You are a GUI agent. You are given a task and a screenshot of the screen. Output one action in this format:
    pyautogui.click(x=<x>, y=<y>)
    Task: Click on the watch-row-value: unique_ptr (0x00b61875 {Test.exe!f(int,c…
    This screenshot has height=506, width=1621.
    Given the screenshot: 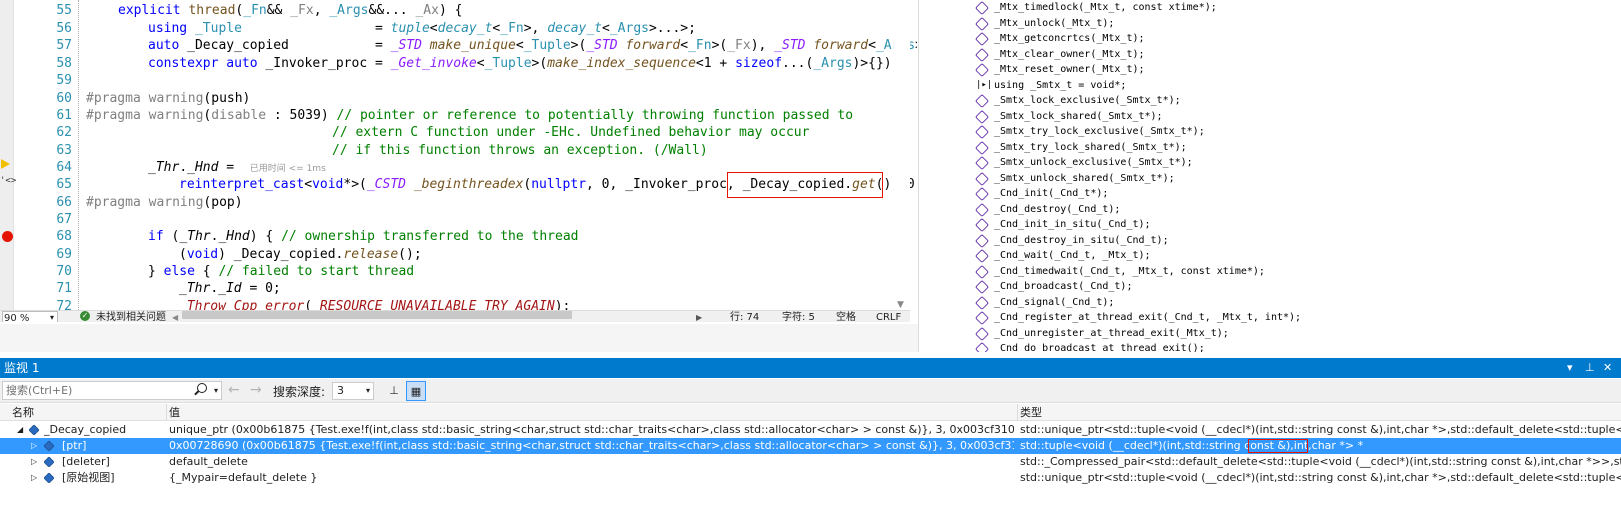 What is the action you would take?
    pyautogui.click(x=591, y=430)
    